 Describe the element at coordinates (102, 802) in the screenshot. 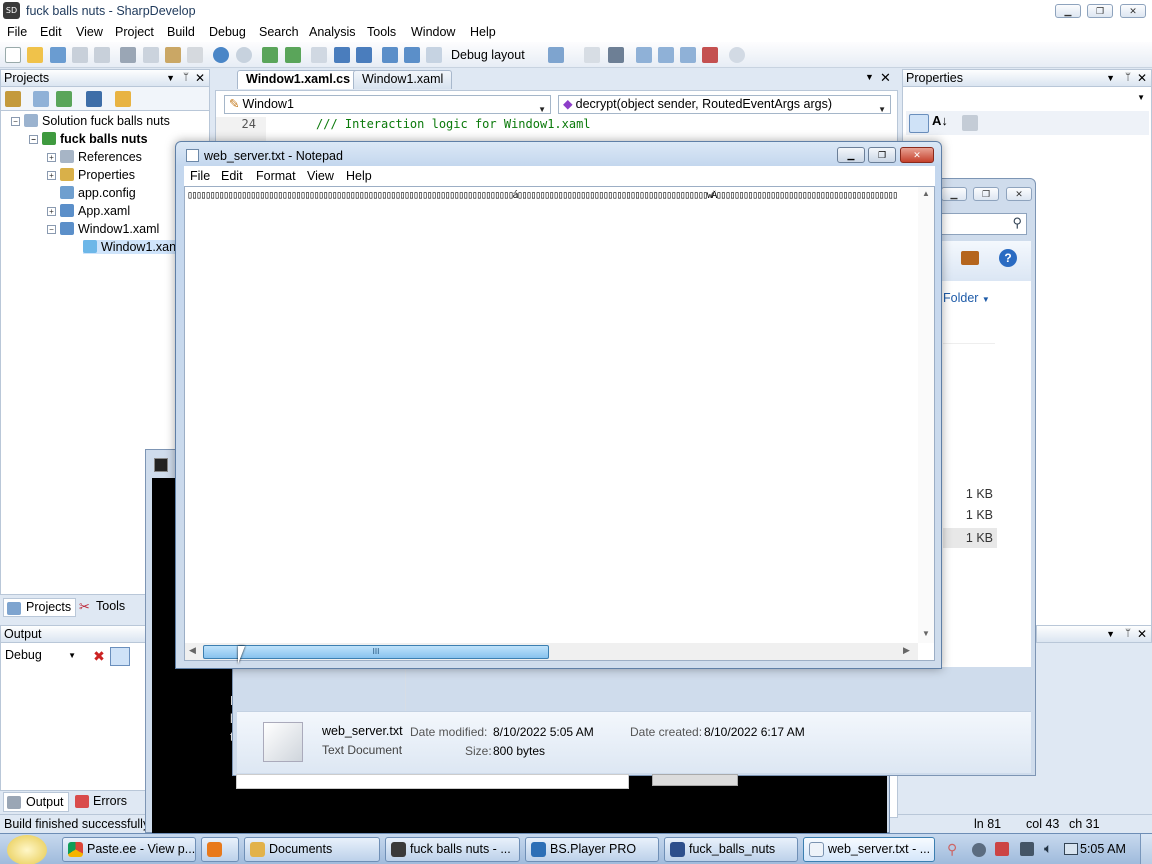

I see `tab-errors: Errors` at that location.